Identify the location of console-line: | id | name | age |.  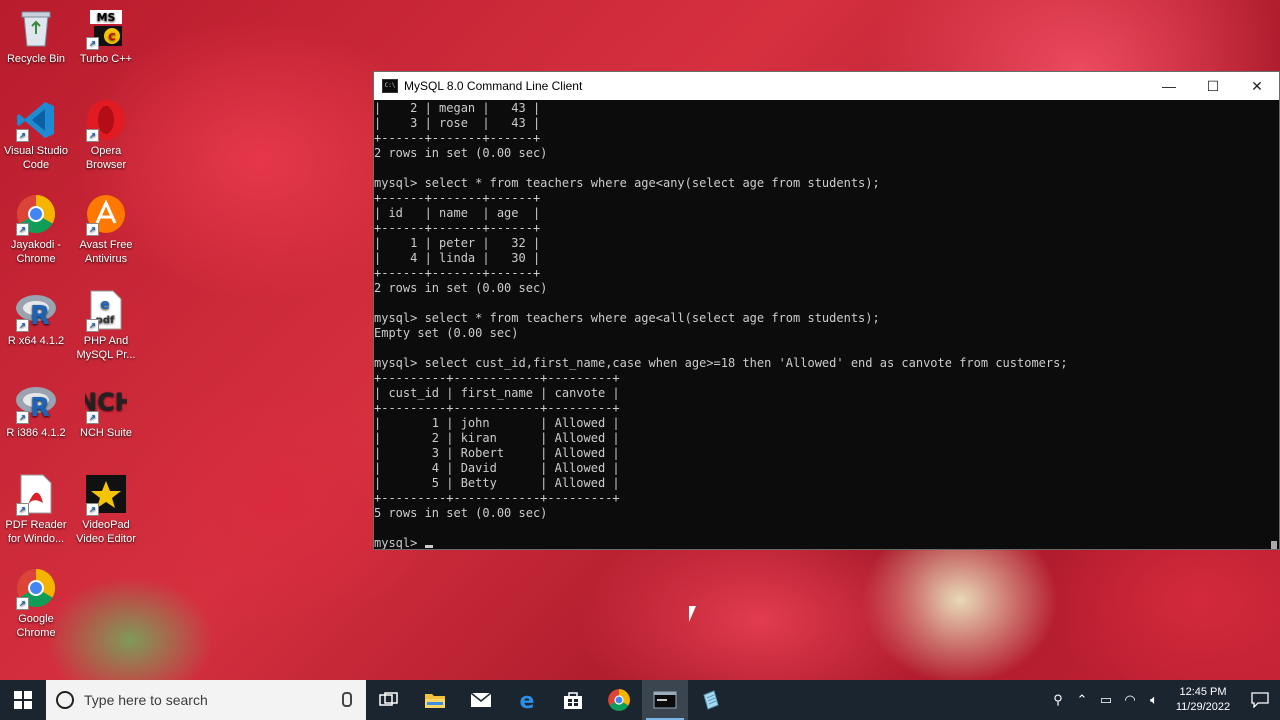
(457, 213).